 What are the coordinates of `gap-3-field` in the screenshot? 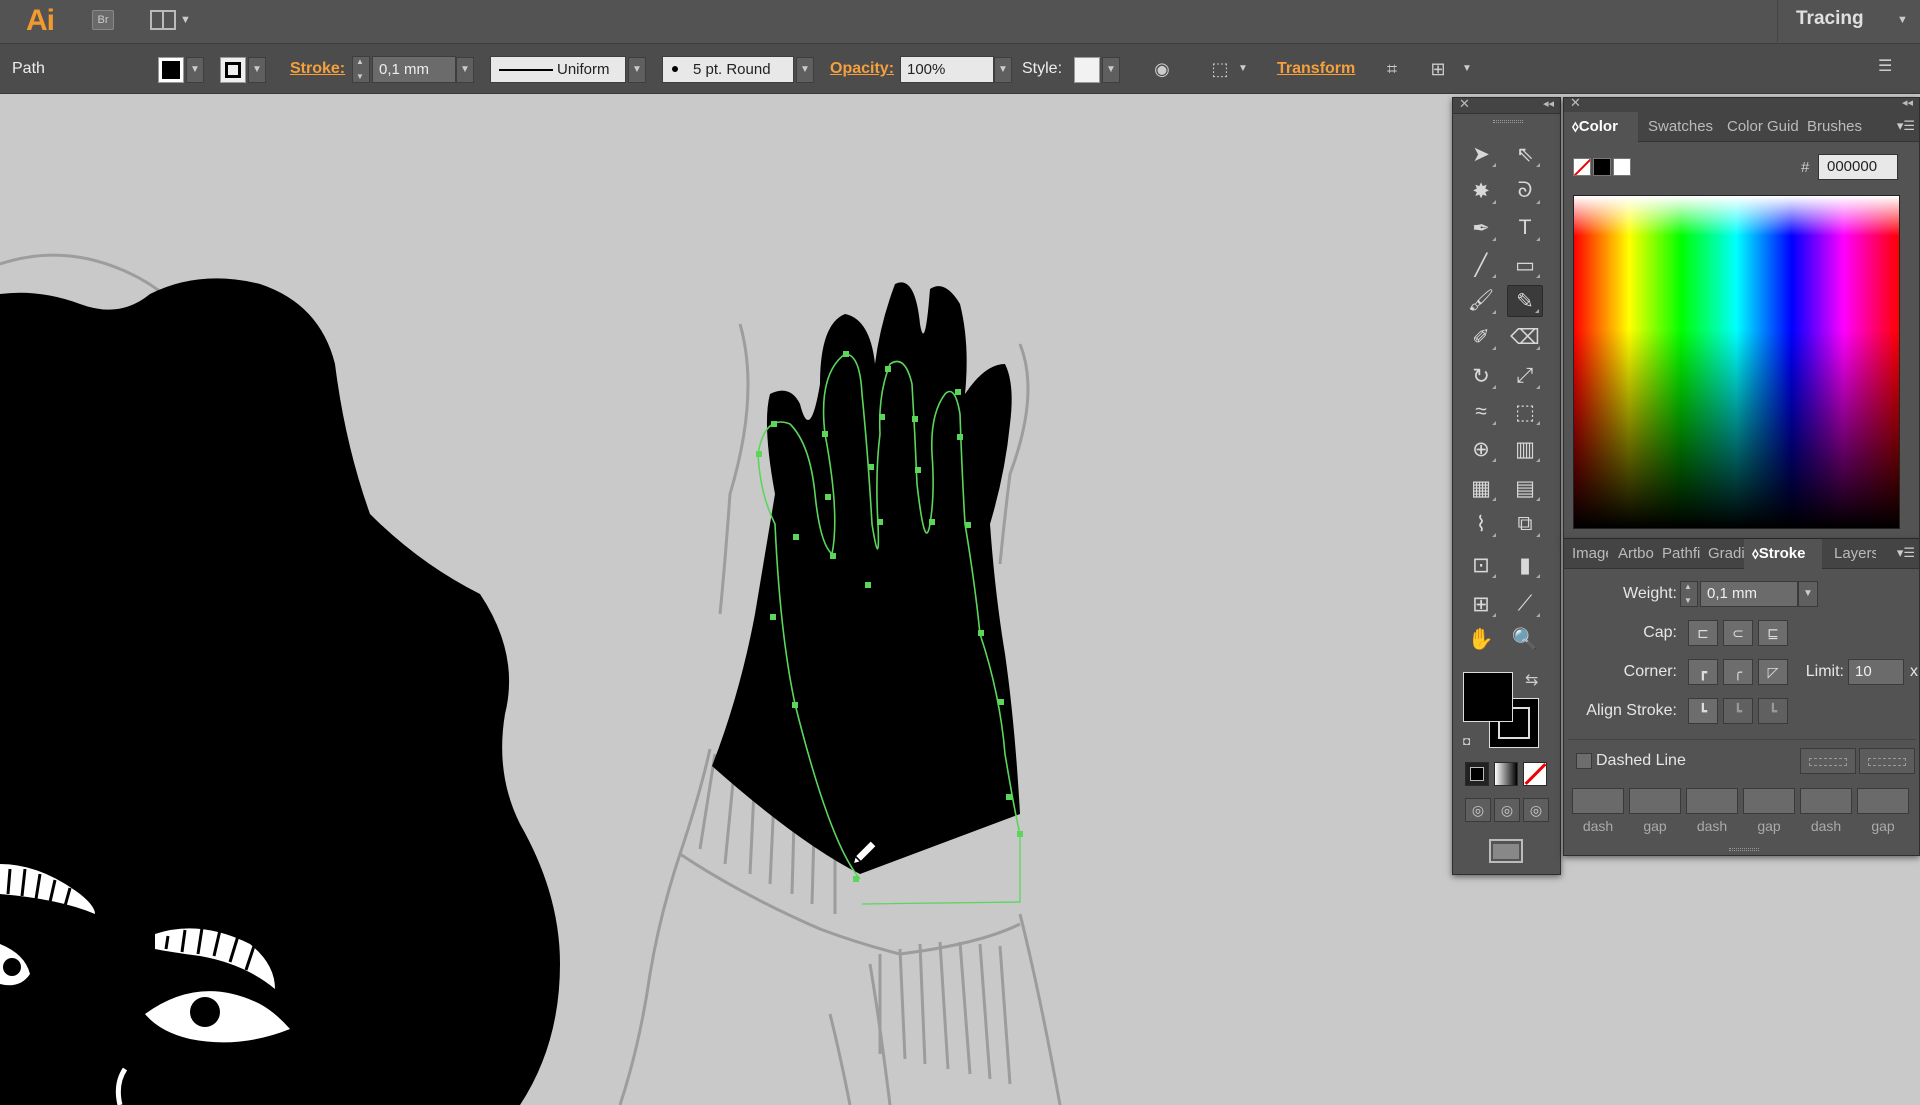 It's located at (1883, 801).